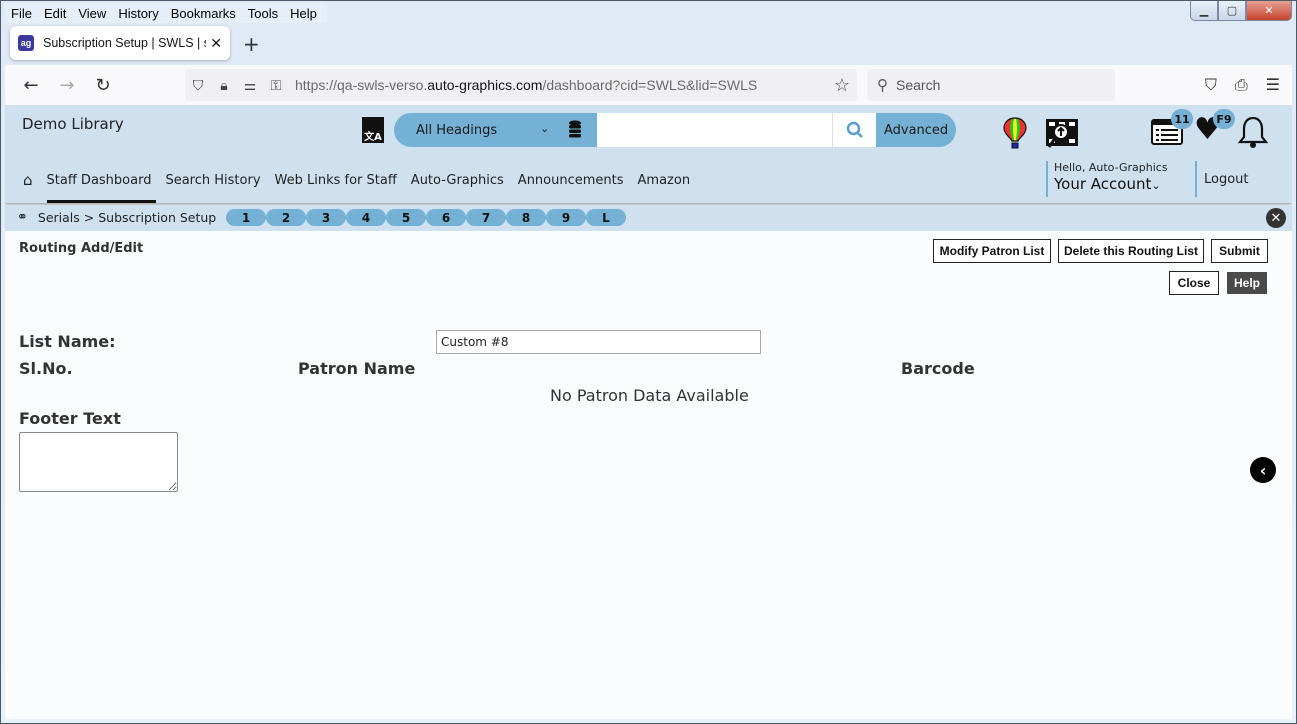 Image resolution: width=1297 pixels, height=724 pixels. I want to click on nav-staff-dashboard: Staff Dashboard, so click(99, 180).